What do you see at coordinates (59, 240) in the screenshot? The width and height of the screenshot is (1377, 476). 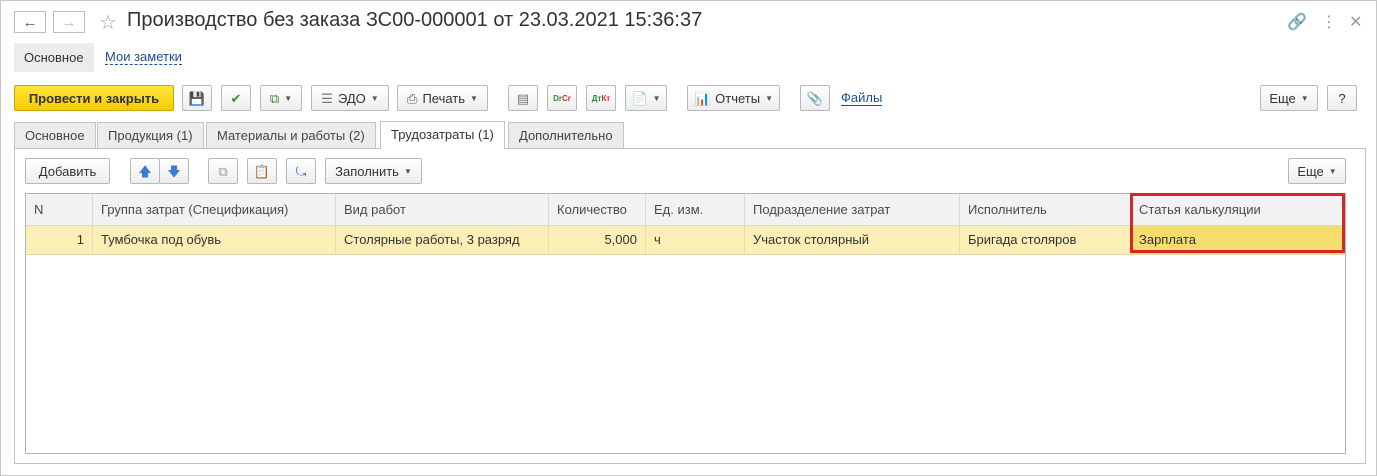 I see `cell-n: 1` at bounding box center [59, 240].